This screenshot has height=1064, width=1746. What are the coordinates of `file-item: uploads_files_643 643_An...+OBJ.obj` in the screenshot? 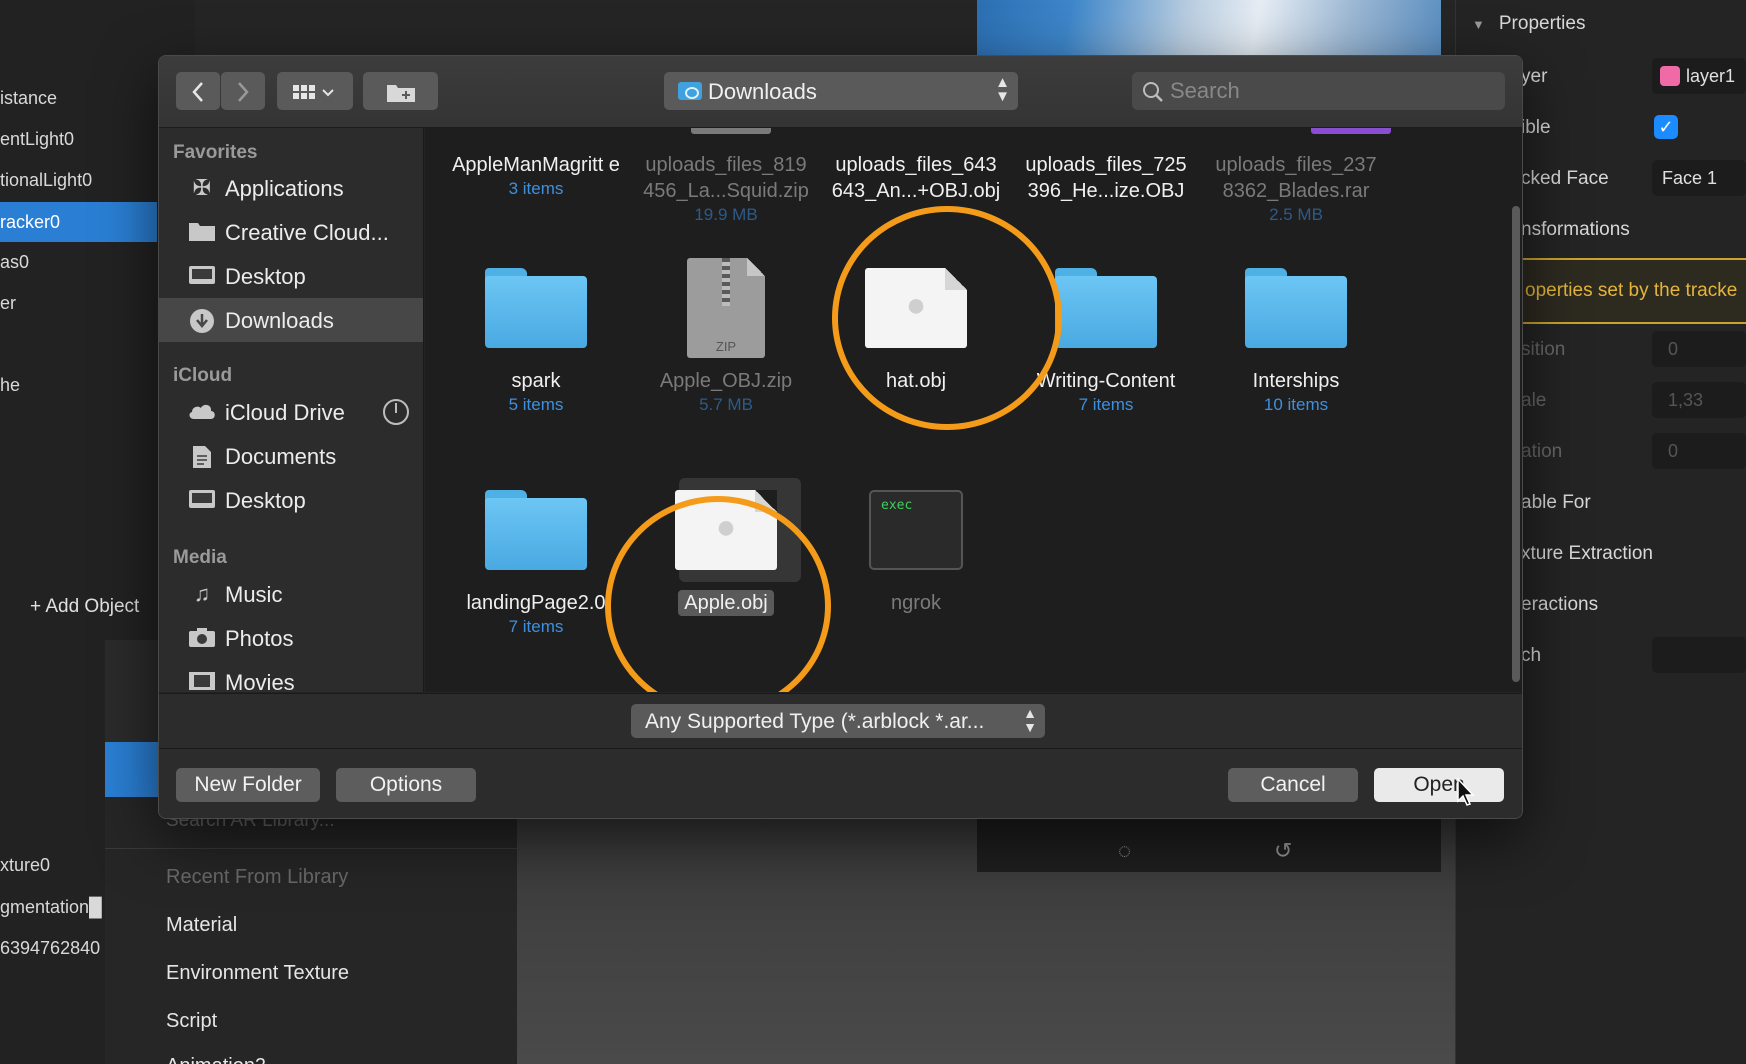 It's located at (916, 178).